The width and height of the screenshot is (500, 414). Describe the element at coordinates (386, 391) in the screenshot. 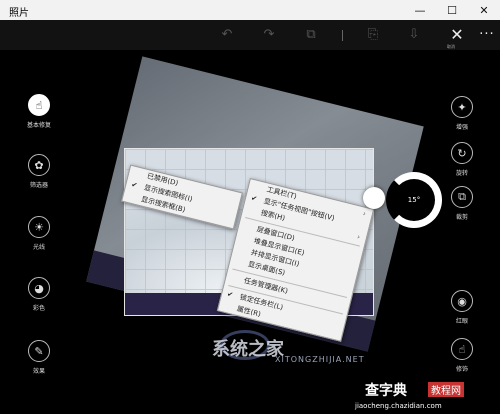

I see `watermark-text: 查字典` at that location.